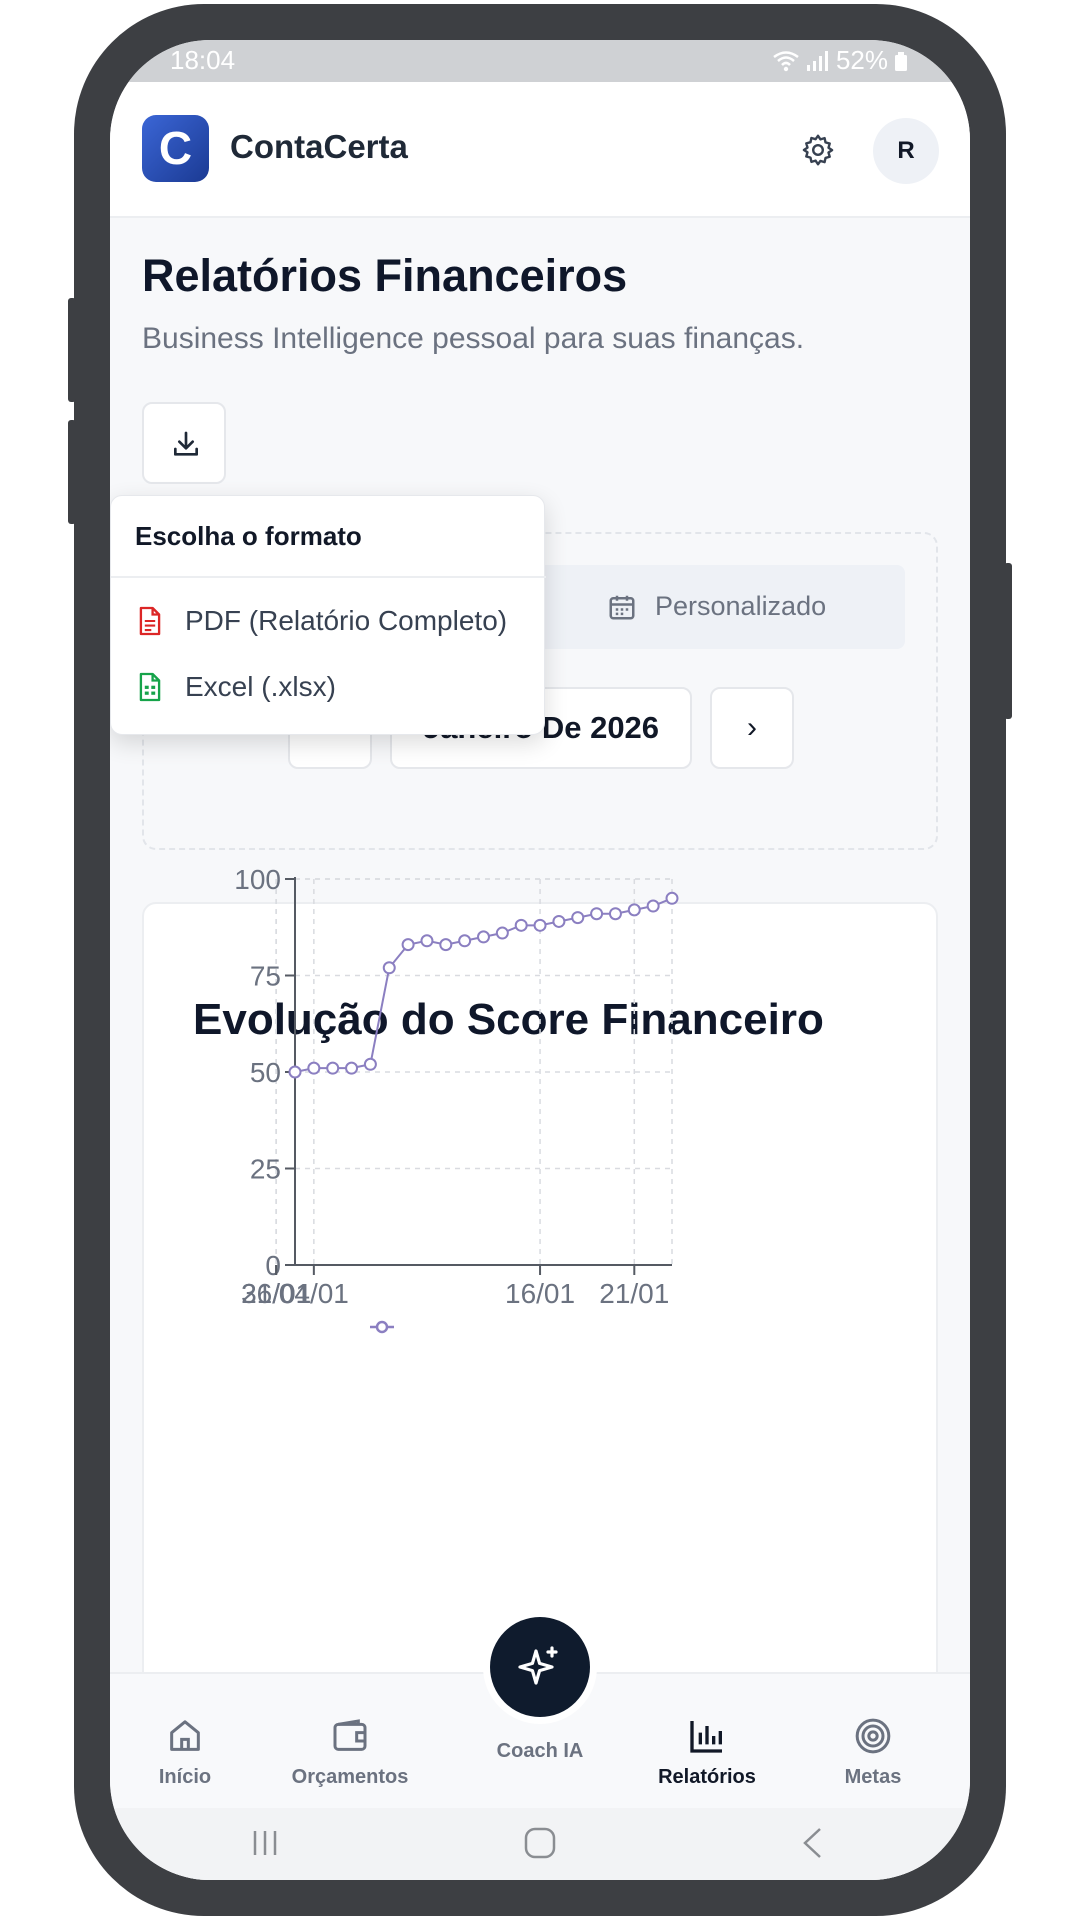 This screenshot has height=1920, width=1080. What do you see at coordinates (265, 1072) in the screenshot?
I see `y-tick-label: 50` at bounding box center [265, 1072].